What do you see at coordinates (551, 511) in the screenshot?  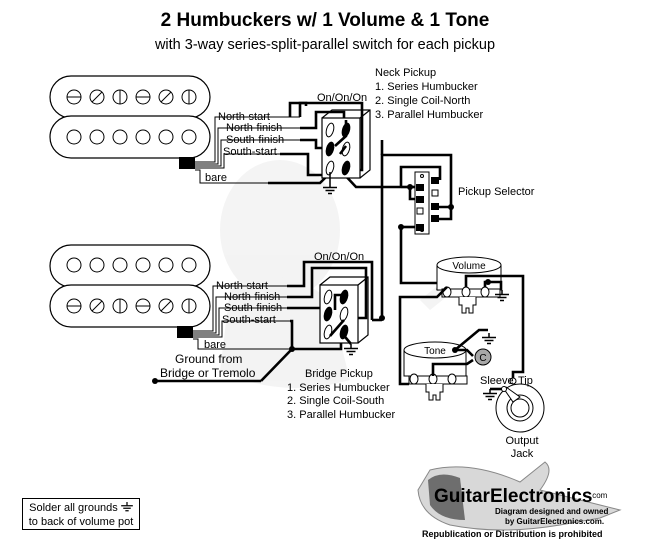 I see `logo-credit-line1: Diagram designed and owned` at bounding box center [551, 511].